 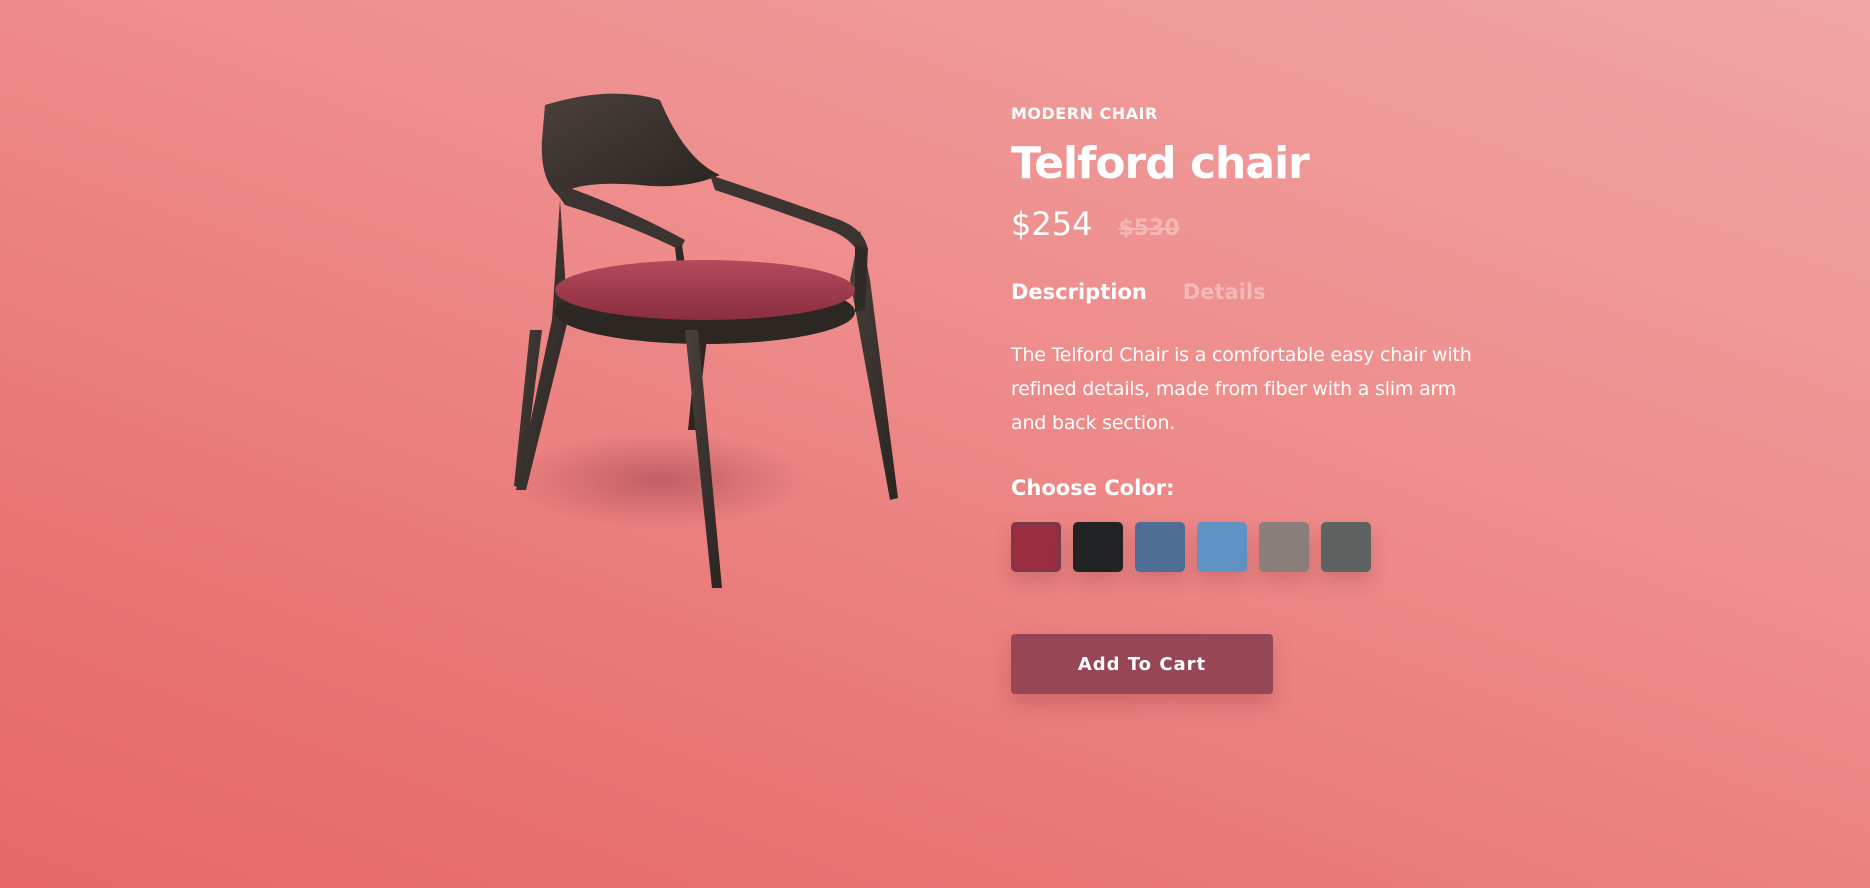 What do you see at coordinates (1251, 547) in the screenshot?
I see `color-swatches` at bounding box center [1251, 547].